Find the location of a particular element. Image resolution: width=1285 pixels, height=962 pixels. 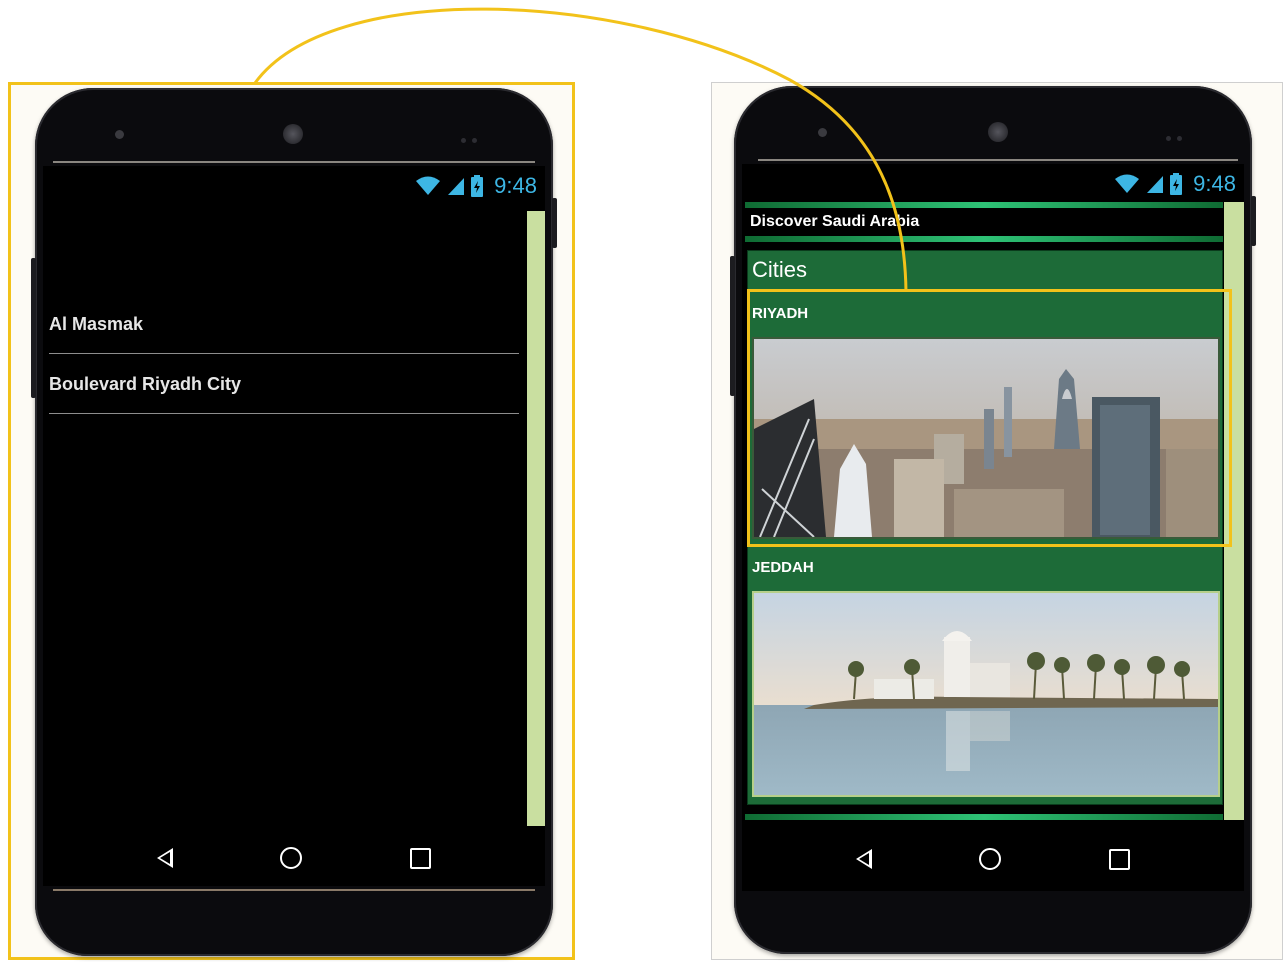

screen-bottom-edge is located at coordinates (294, 890).